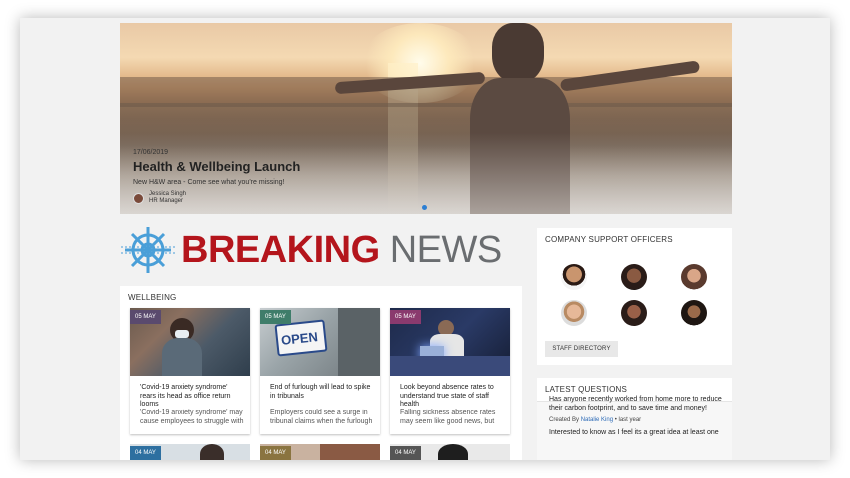  I want to click on author-name: Jessica Singh, so click(168, 194).